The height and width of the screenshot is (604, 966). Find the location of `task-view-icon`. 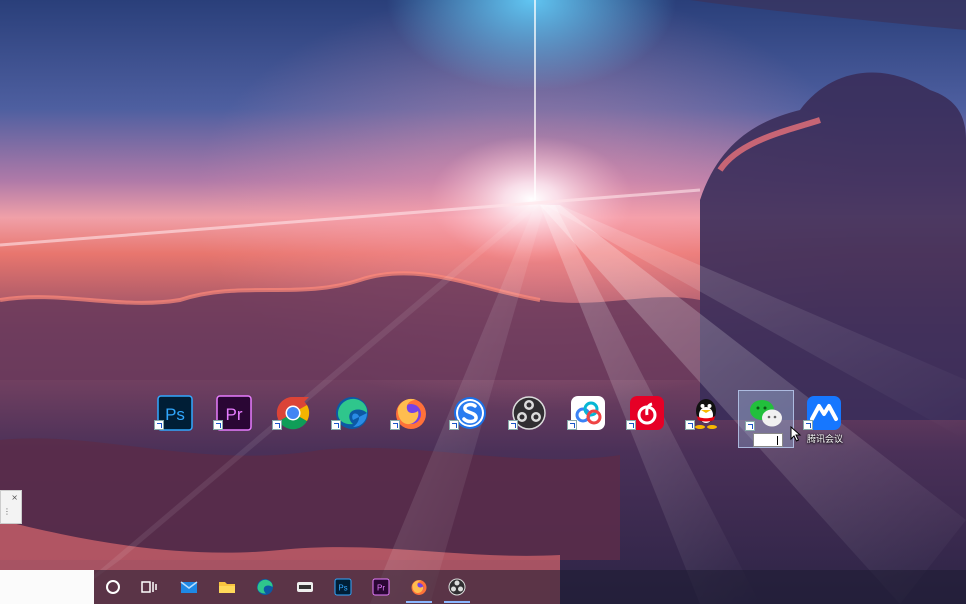

task-view-icon is located at coordinates (149, 587).